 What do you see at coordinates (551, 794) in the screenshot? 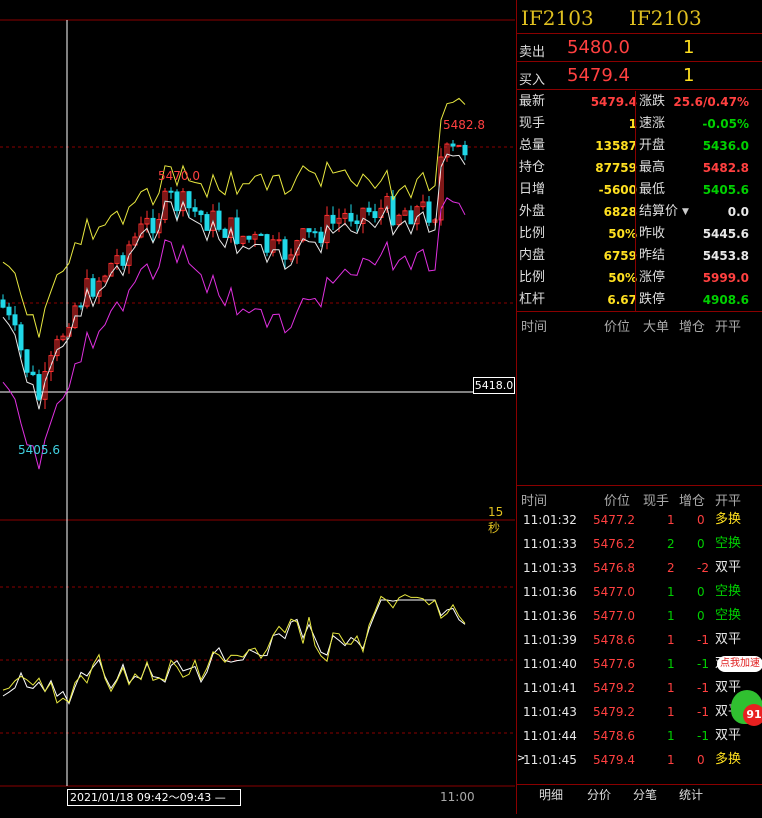
I see `tab-detail: 明细` at bounding box center [551, 794].